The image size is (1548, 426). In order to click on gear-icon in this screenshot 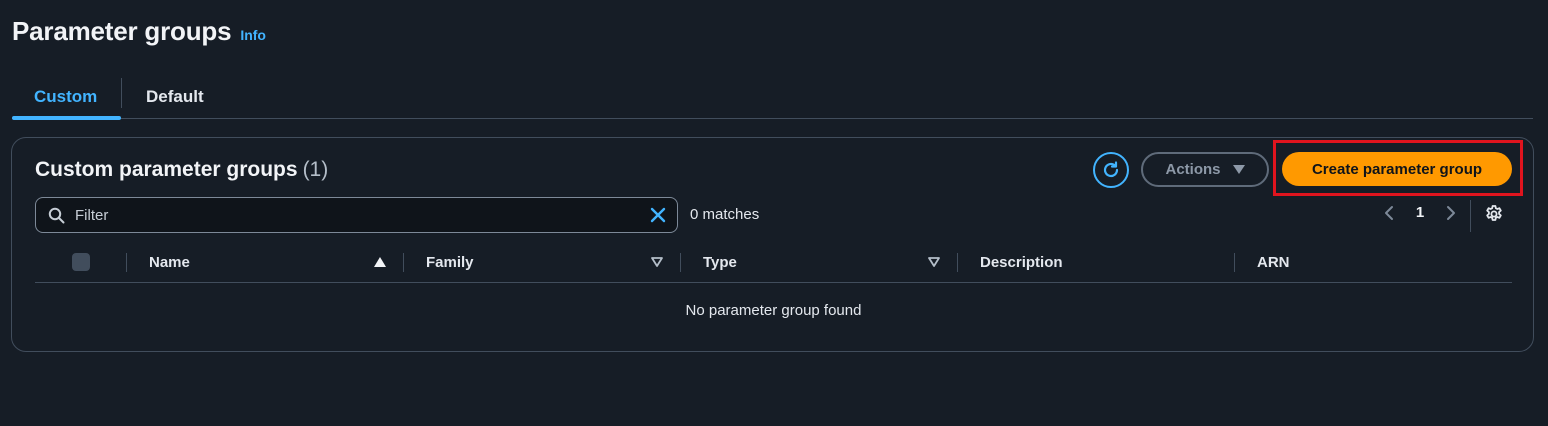, I will do `click(1494, 213)`.